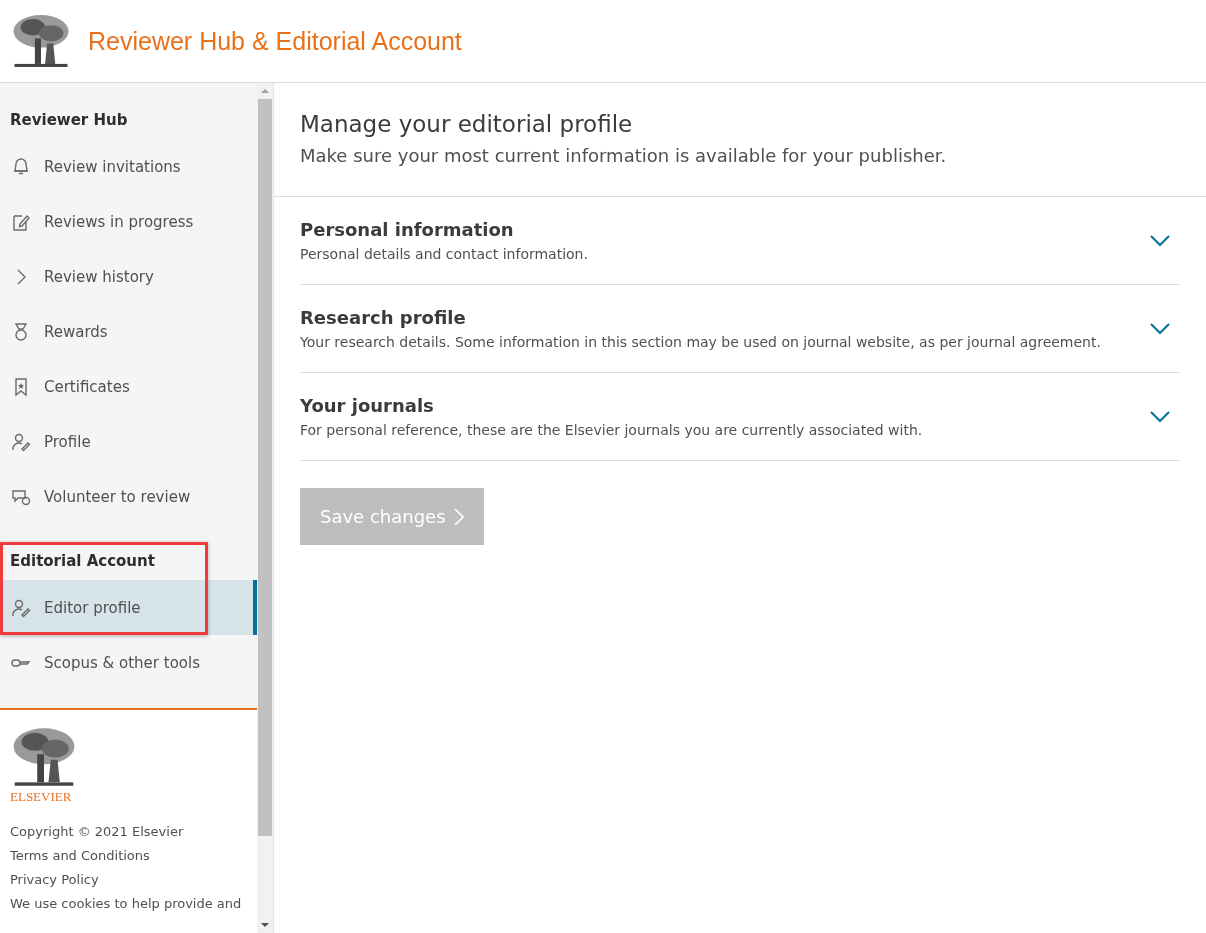 Image resolution: width=1206 pixels, height=933 pixels. Describe the element at coordinates (383, 317) in the screenshot. I see `accordion-title: Research profile` at that location.